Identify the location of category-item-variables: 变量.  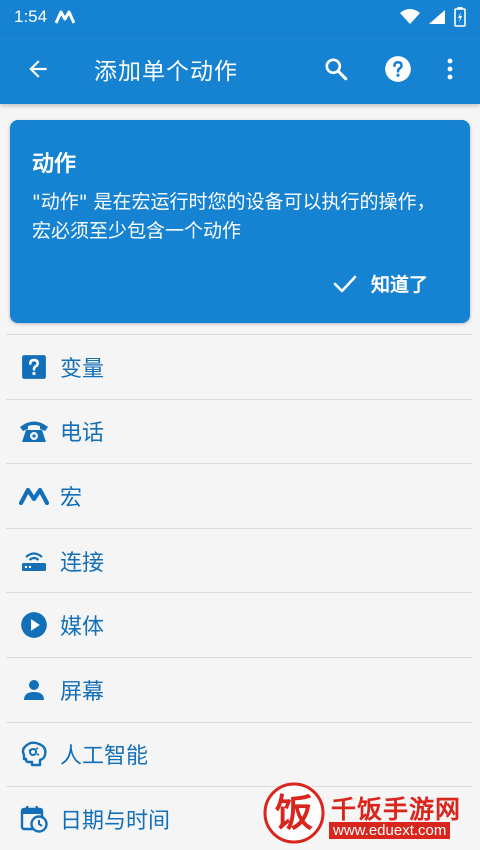
(239, 366).